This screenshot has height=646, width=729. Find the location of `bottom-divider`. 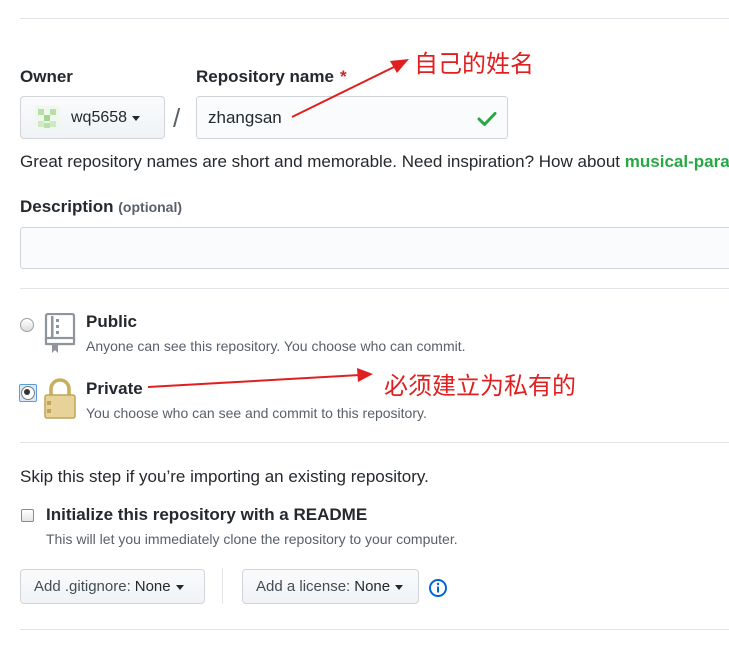

bottom-divider is located at coordinates (374, 629).